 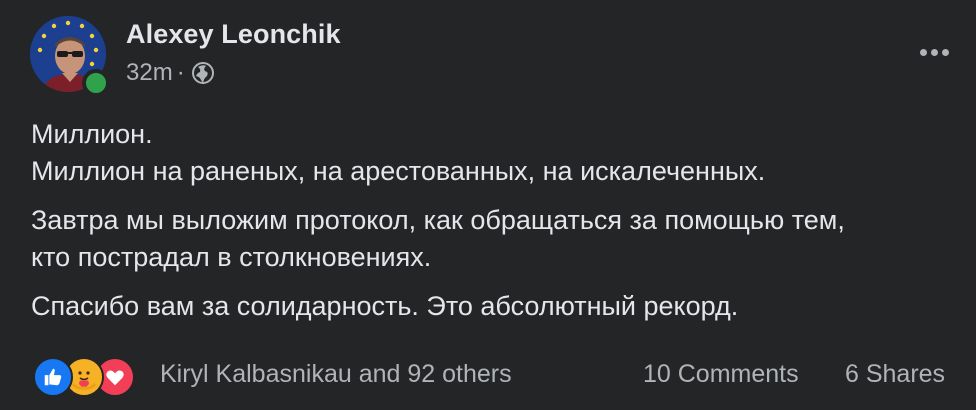 I want to click on post-line: Миллион., so click(x=92, y=134).